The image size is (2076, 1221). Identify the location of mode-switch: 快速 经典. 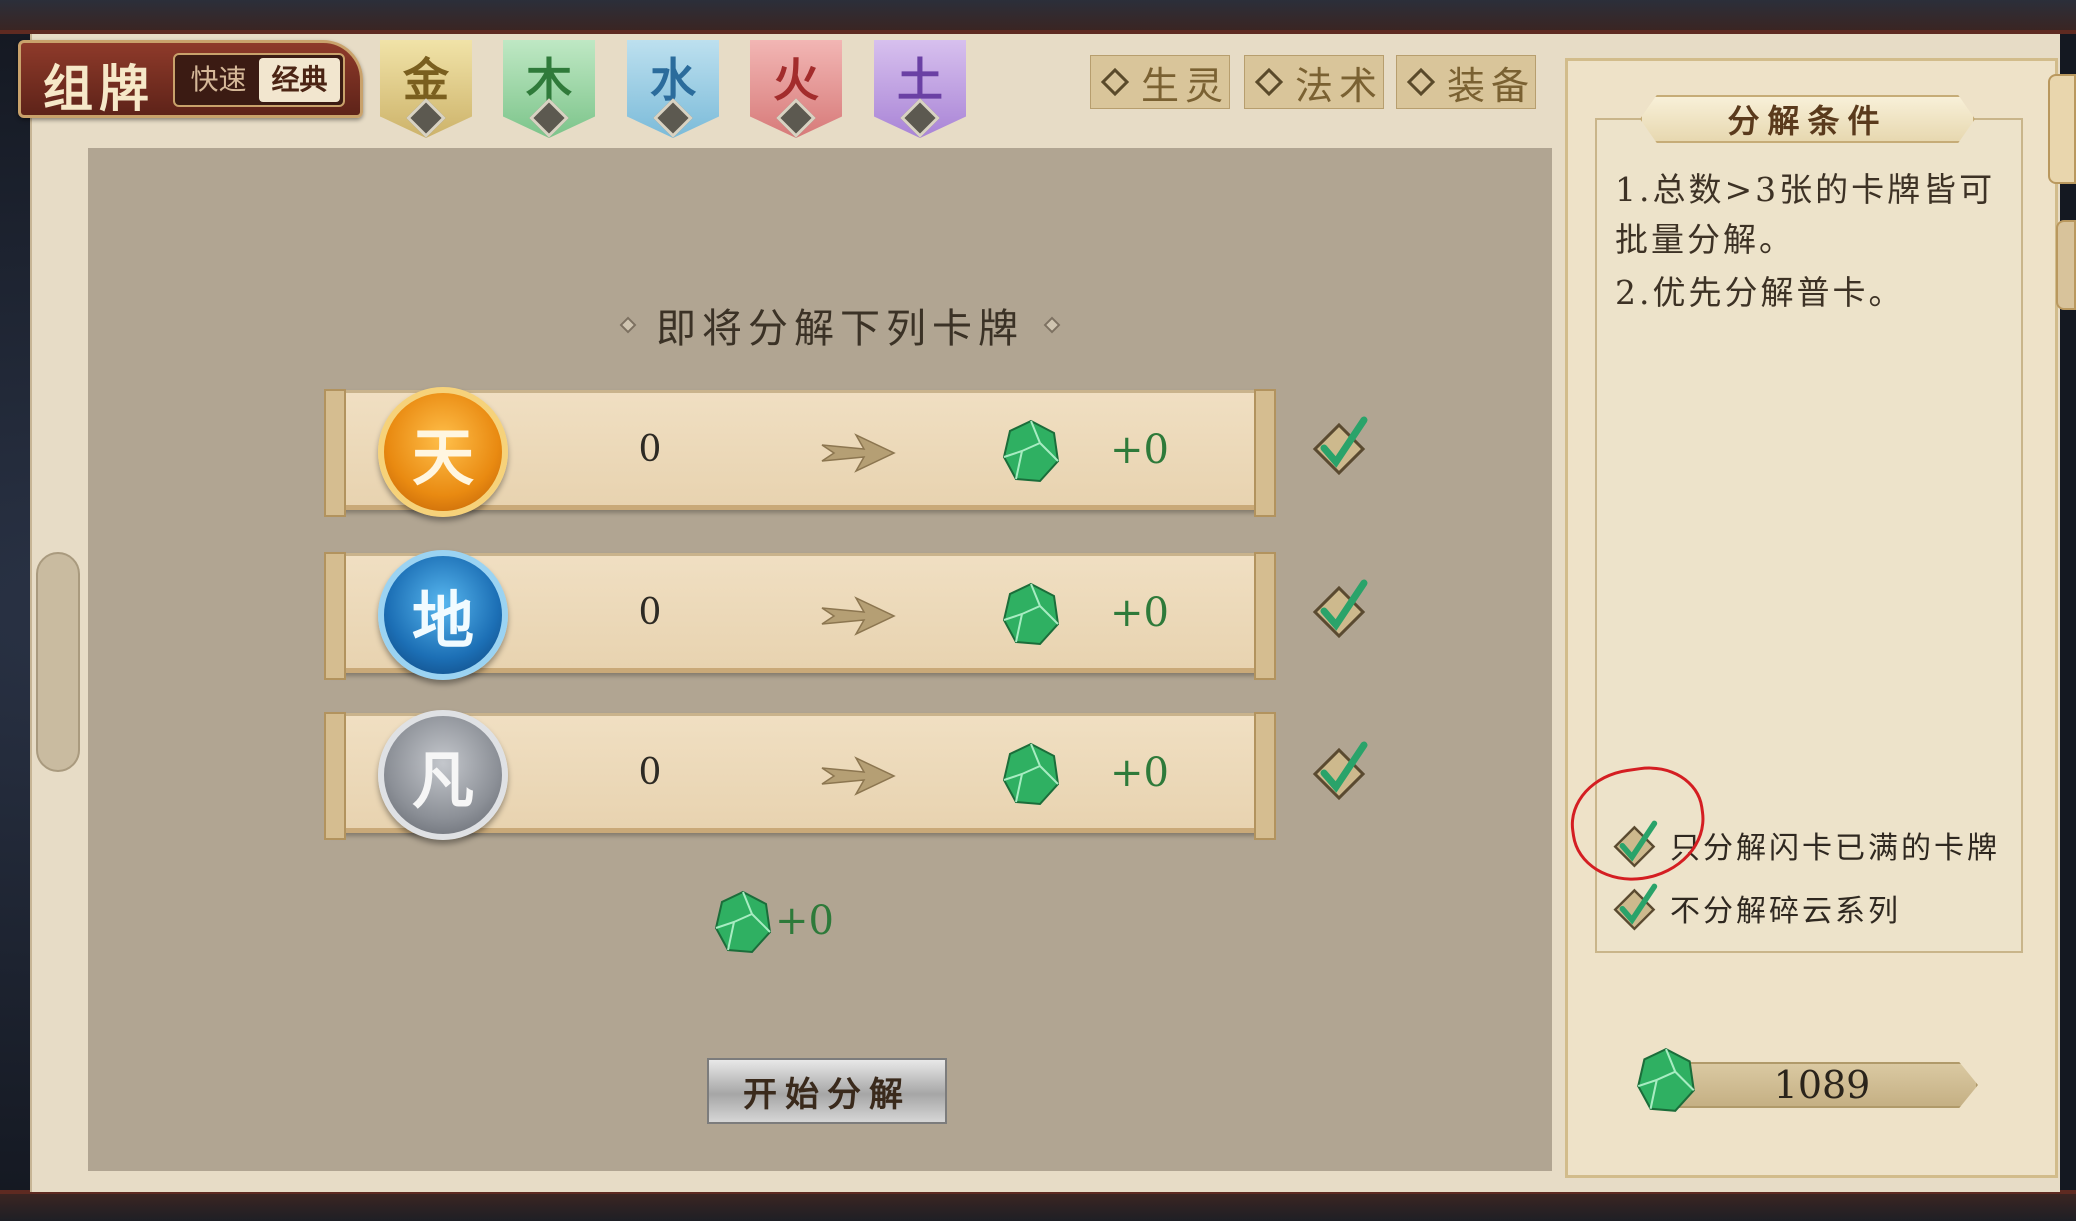
(259, 80).